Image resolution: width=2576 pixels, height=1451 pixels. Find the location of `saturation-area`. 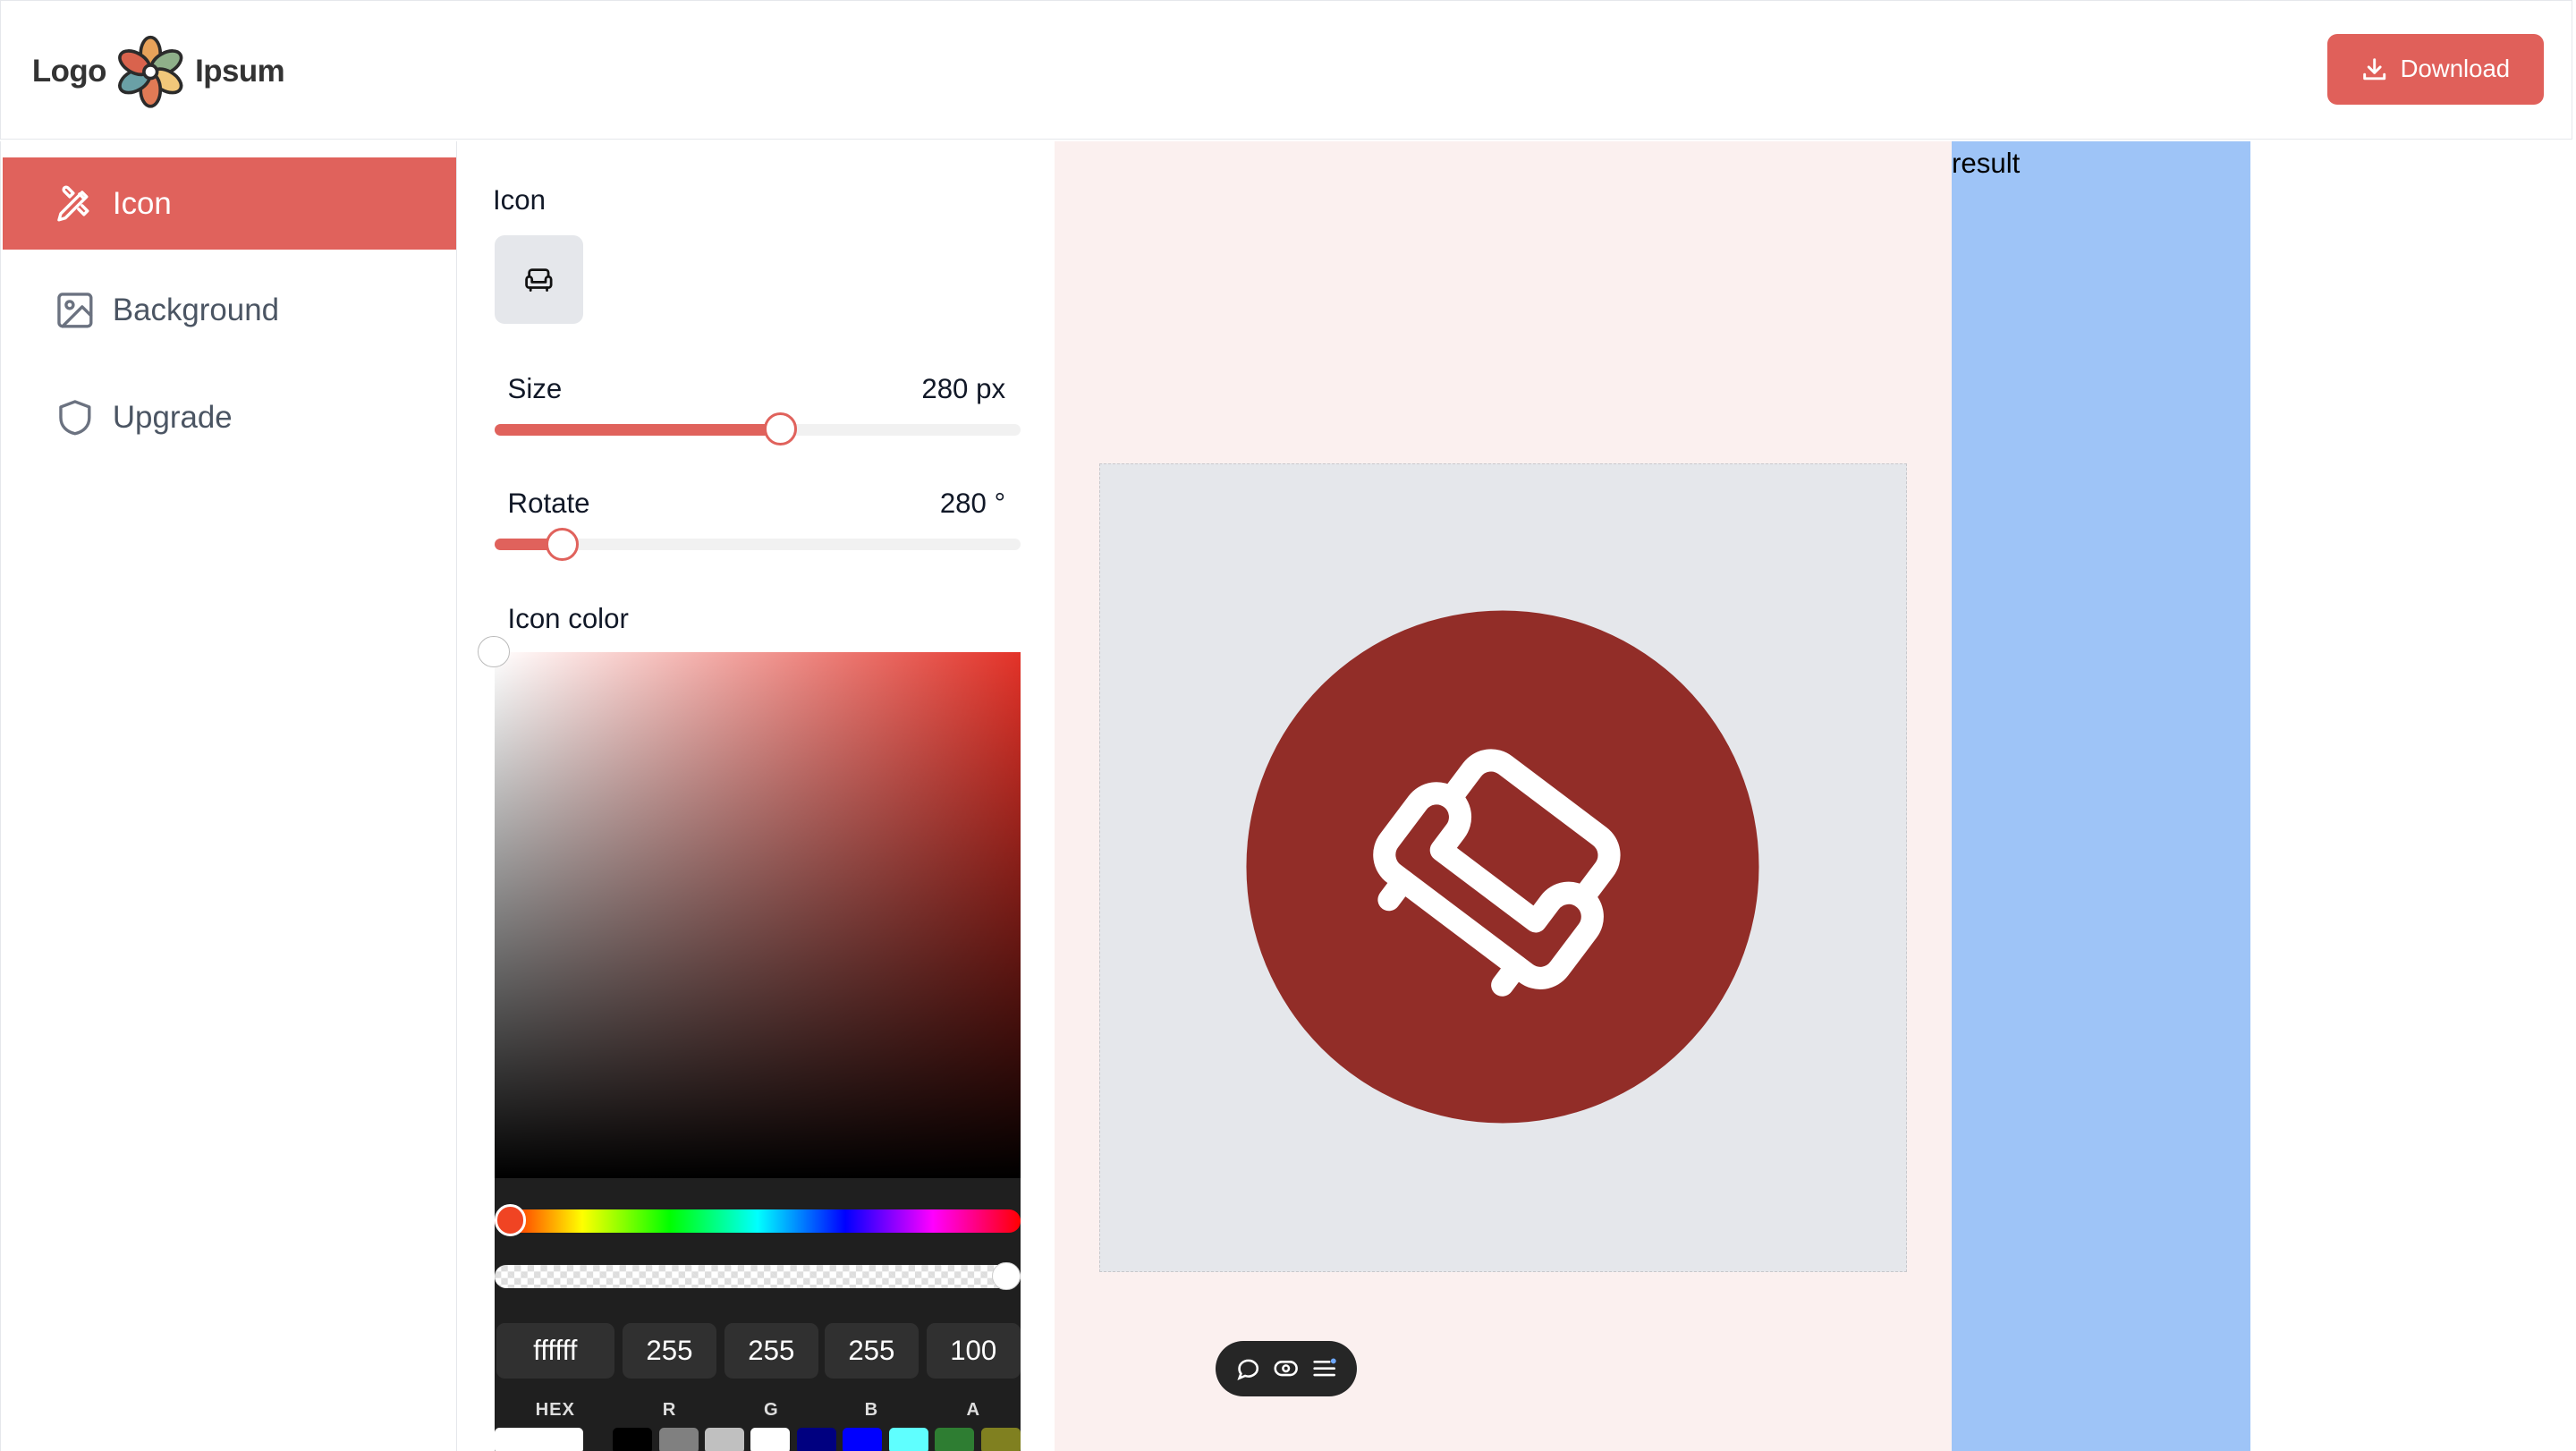

saturation-area is located at coordinates (749, 906).